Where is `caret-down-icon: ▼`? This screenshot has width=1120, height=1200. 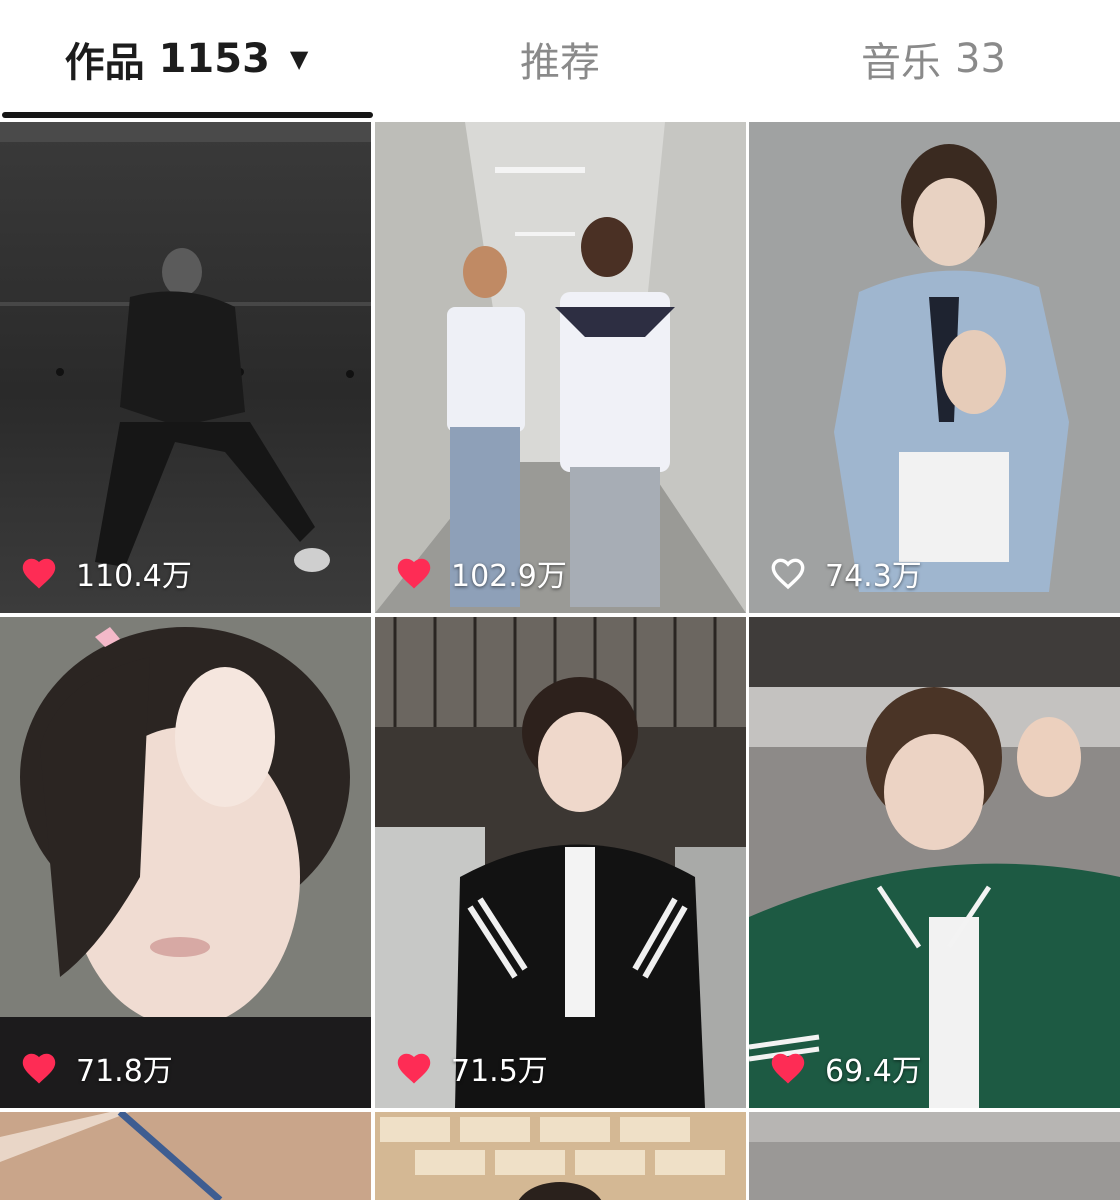
caret-down-icon: ▼ is located at coordinates (299, 59).